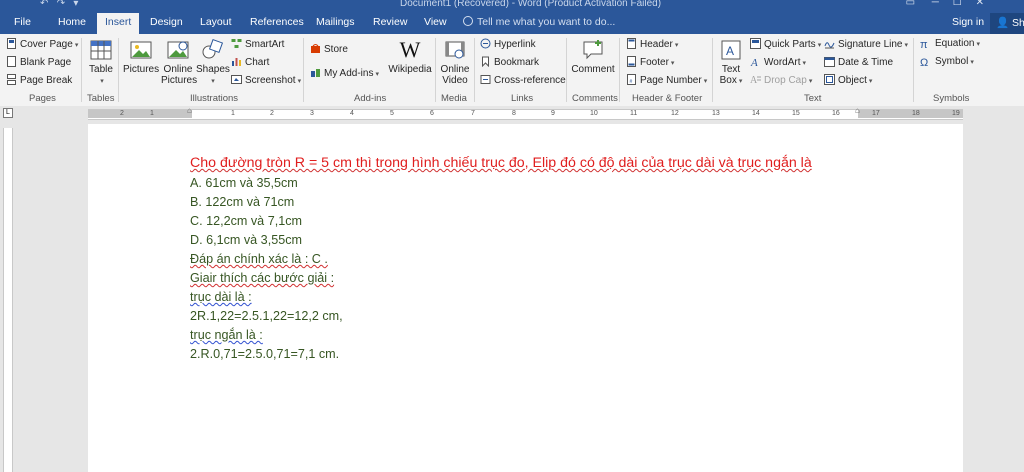 This screenshot has width=1024, height=472. What do you see at coordinates (166, 22) in the screenshot?
I see `tab-design: Design` at bounding box center [166, 22].